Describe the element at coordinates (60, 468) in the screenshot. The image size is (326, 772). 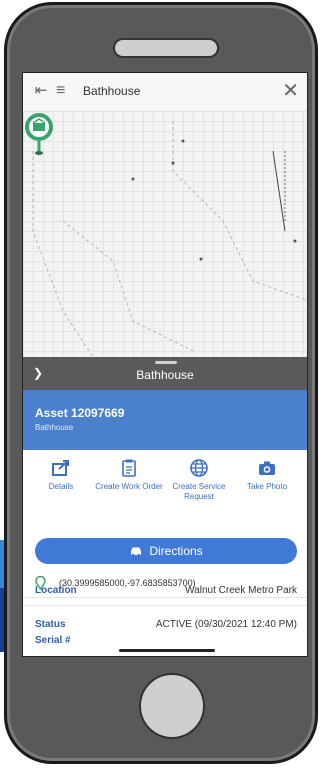
I see `share-icon` at that location.